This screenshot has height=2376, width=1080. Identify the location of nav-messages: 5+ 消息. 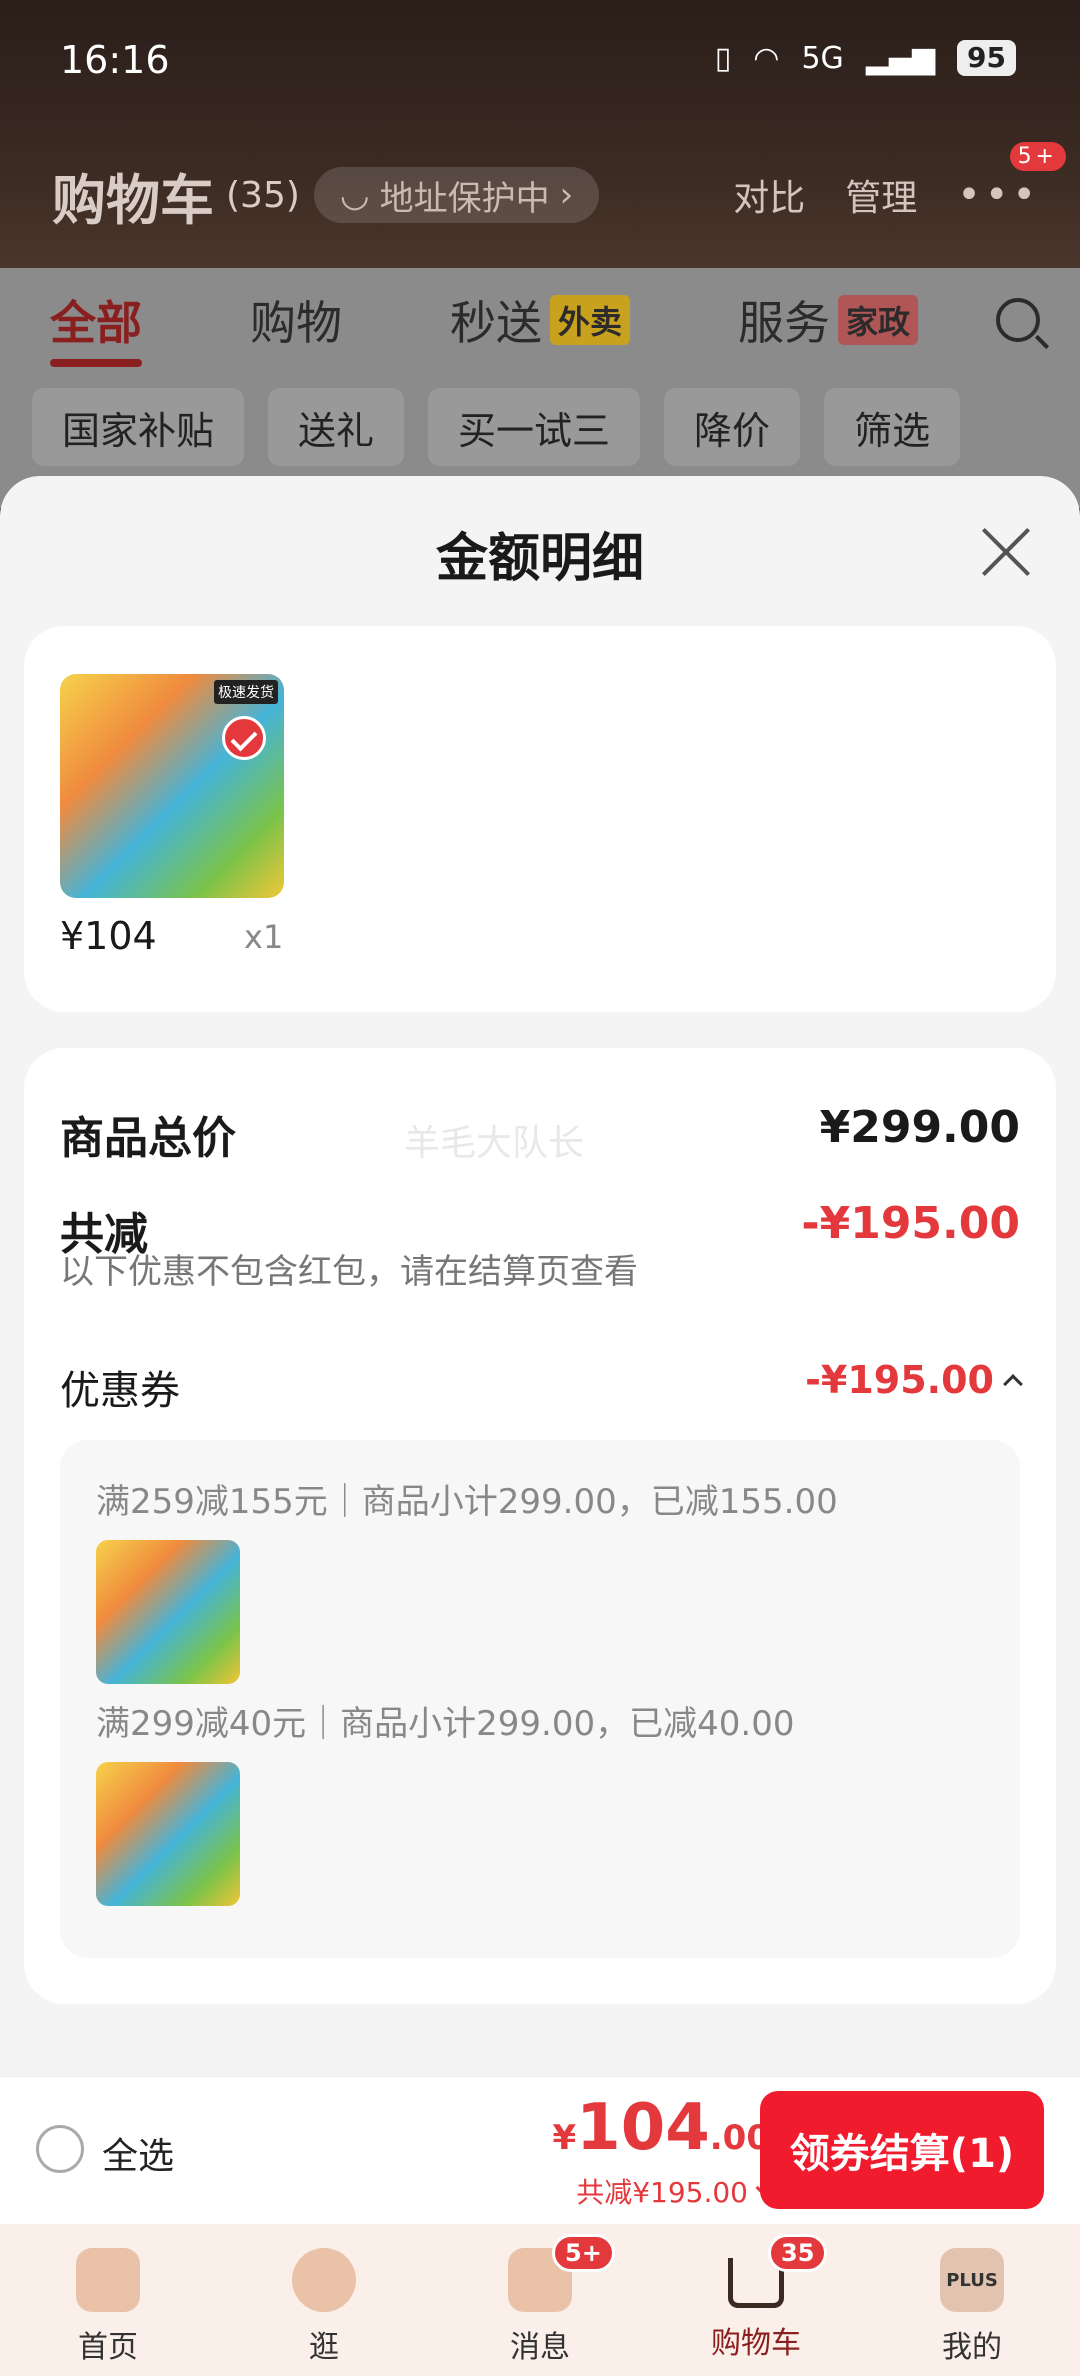
(540, 2300).